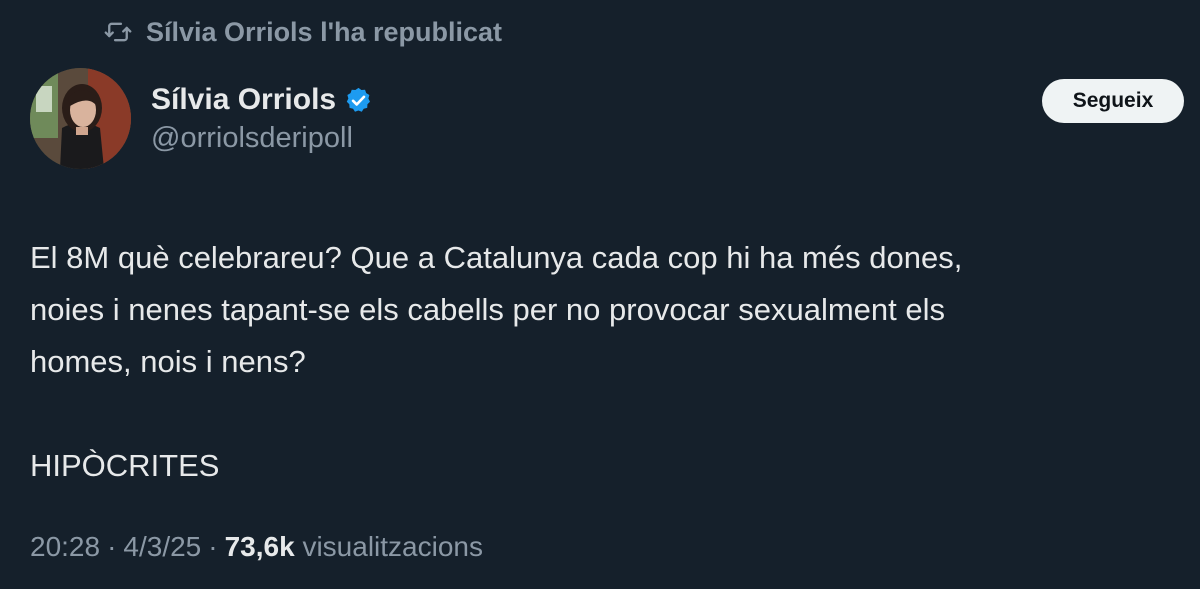  What do you see at coordinates (118, 32) in the screenshot?
I see `repost-icon` at bounding box center [118, 32].